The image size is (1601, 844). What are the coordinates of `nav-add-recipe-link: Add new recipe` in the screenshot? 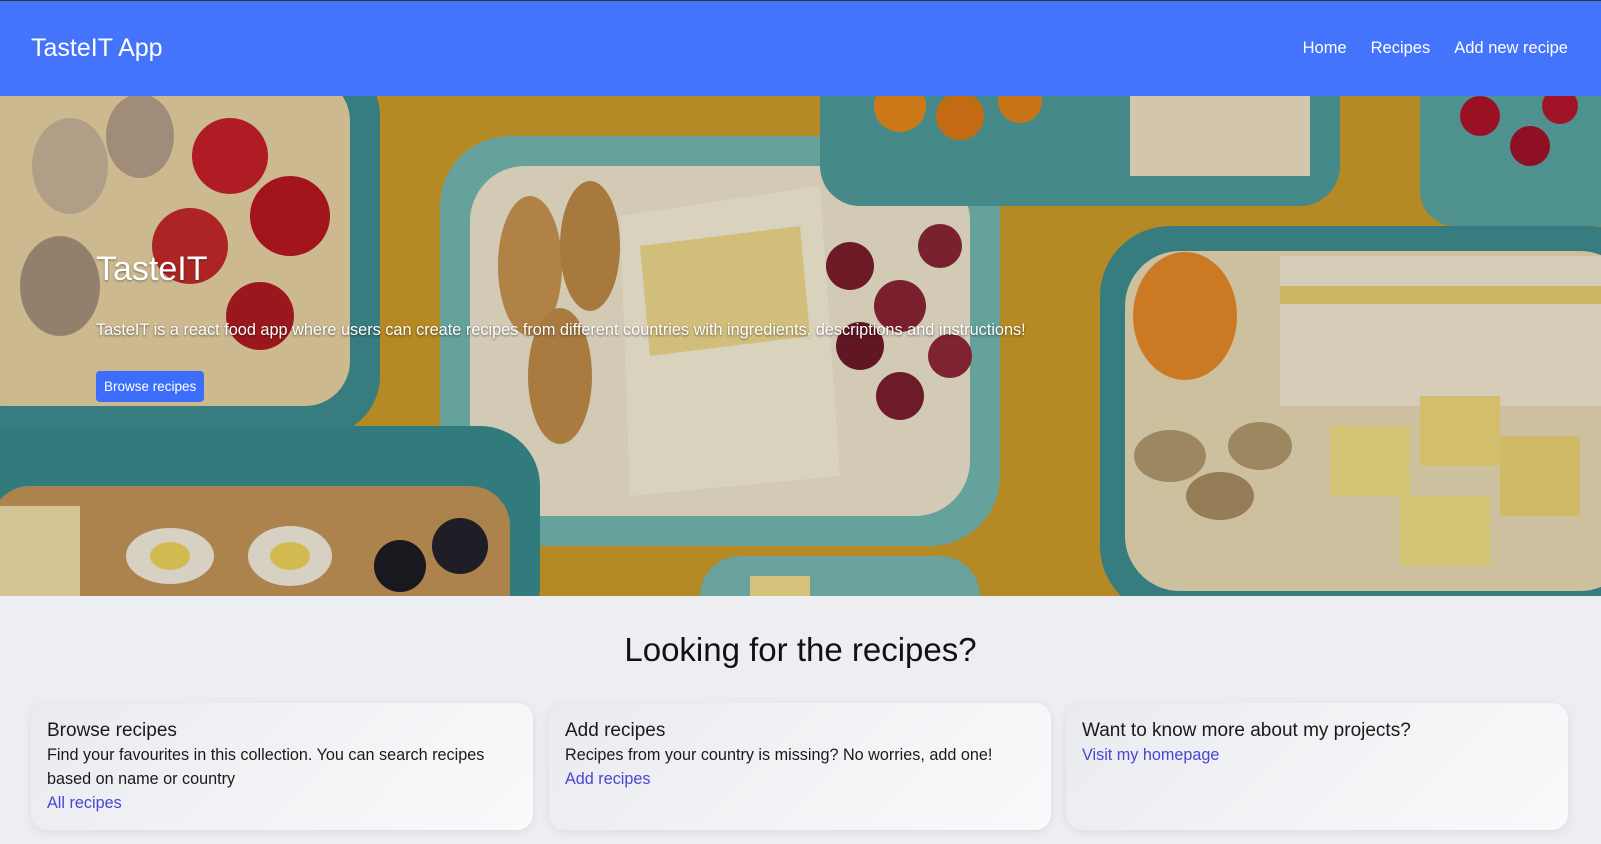 It's located at (1511, 48).